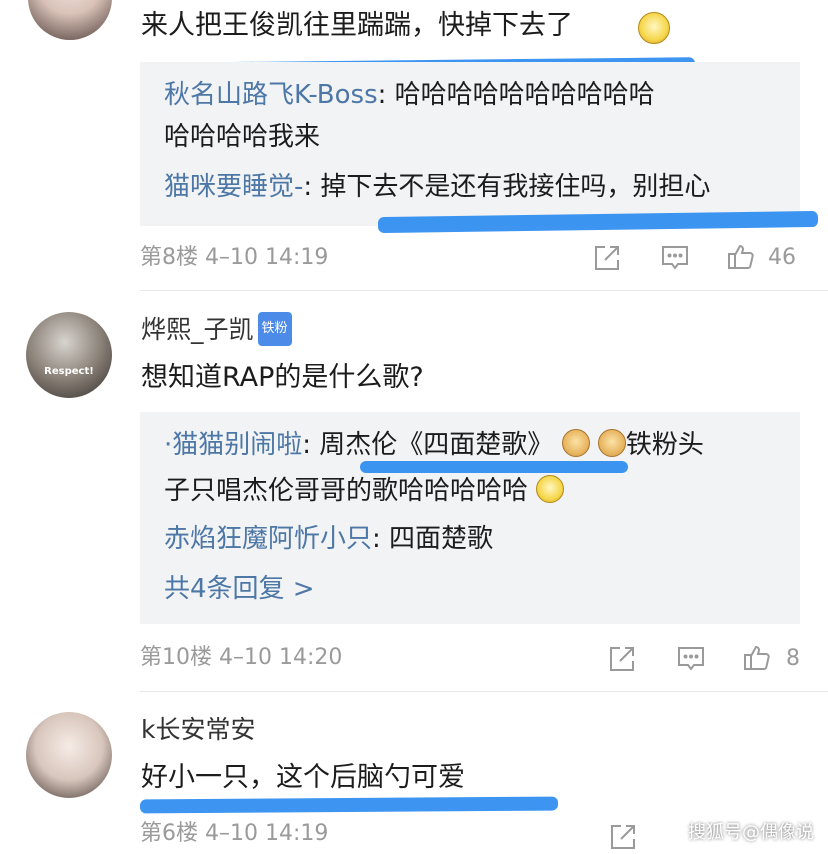 This screenshot has width=828, height=854. I want to click on floor-number: 第6楼, so click(169, 833).